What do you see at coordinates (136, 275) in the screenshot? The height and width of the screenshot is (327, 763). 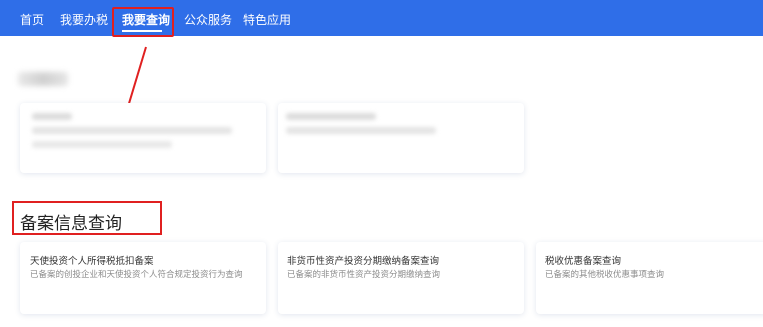 I see `query-card-desc: 已备案的创投企业和天使投资个人符合规定投资行为查询` at bounding box center [136, 275].